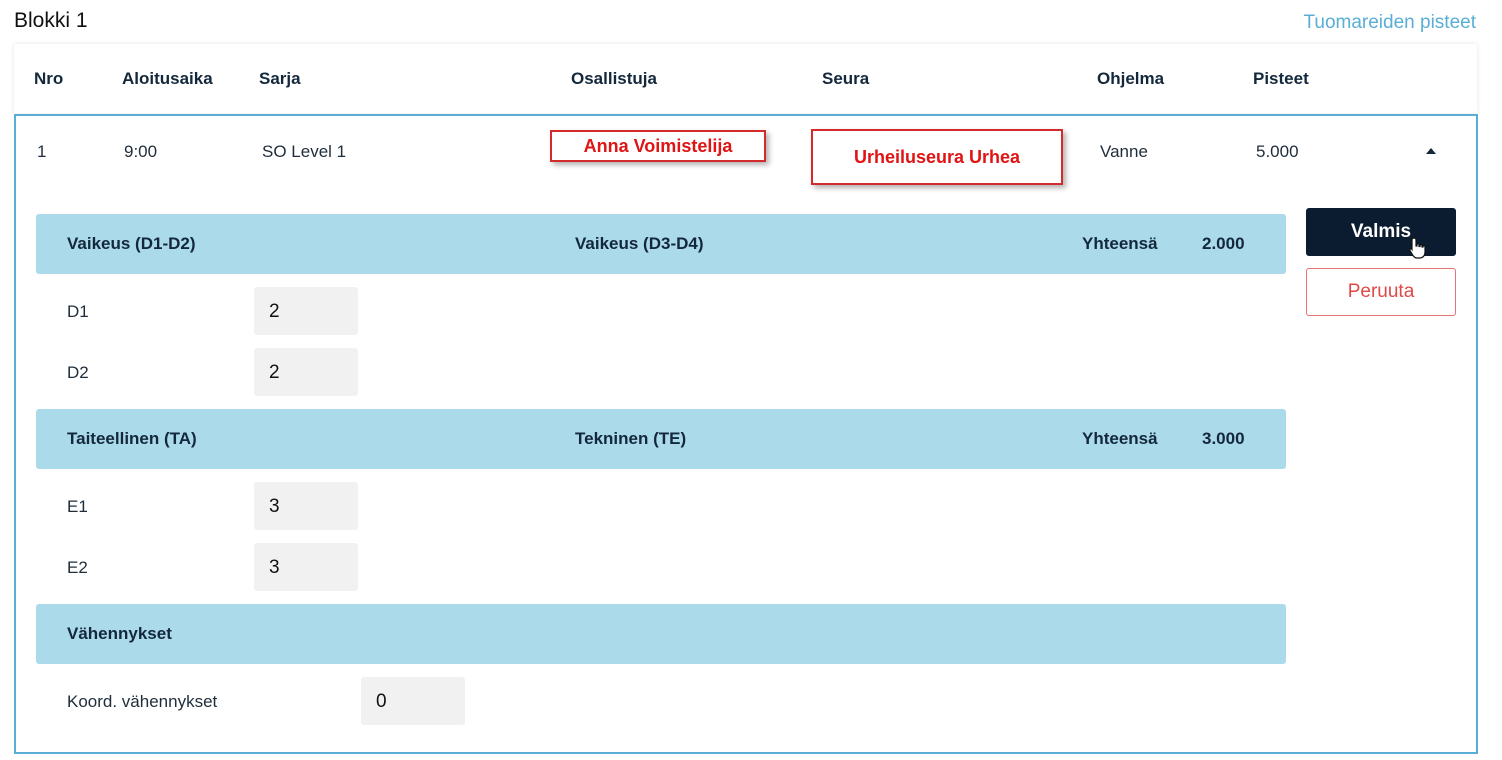 Image resolution: width=1502 pixels, height=760 pixels. What do you see at coordinates (846, 78) in the screenshot?
I see `header-club: Seura` at bounding box center [846, 78].